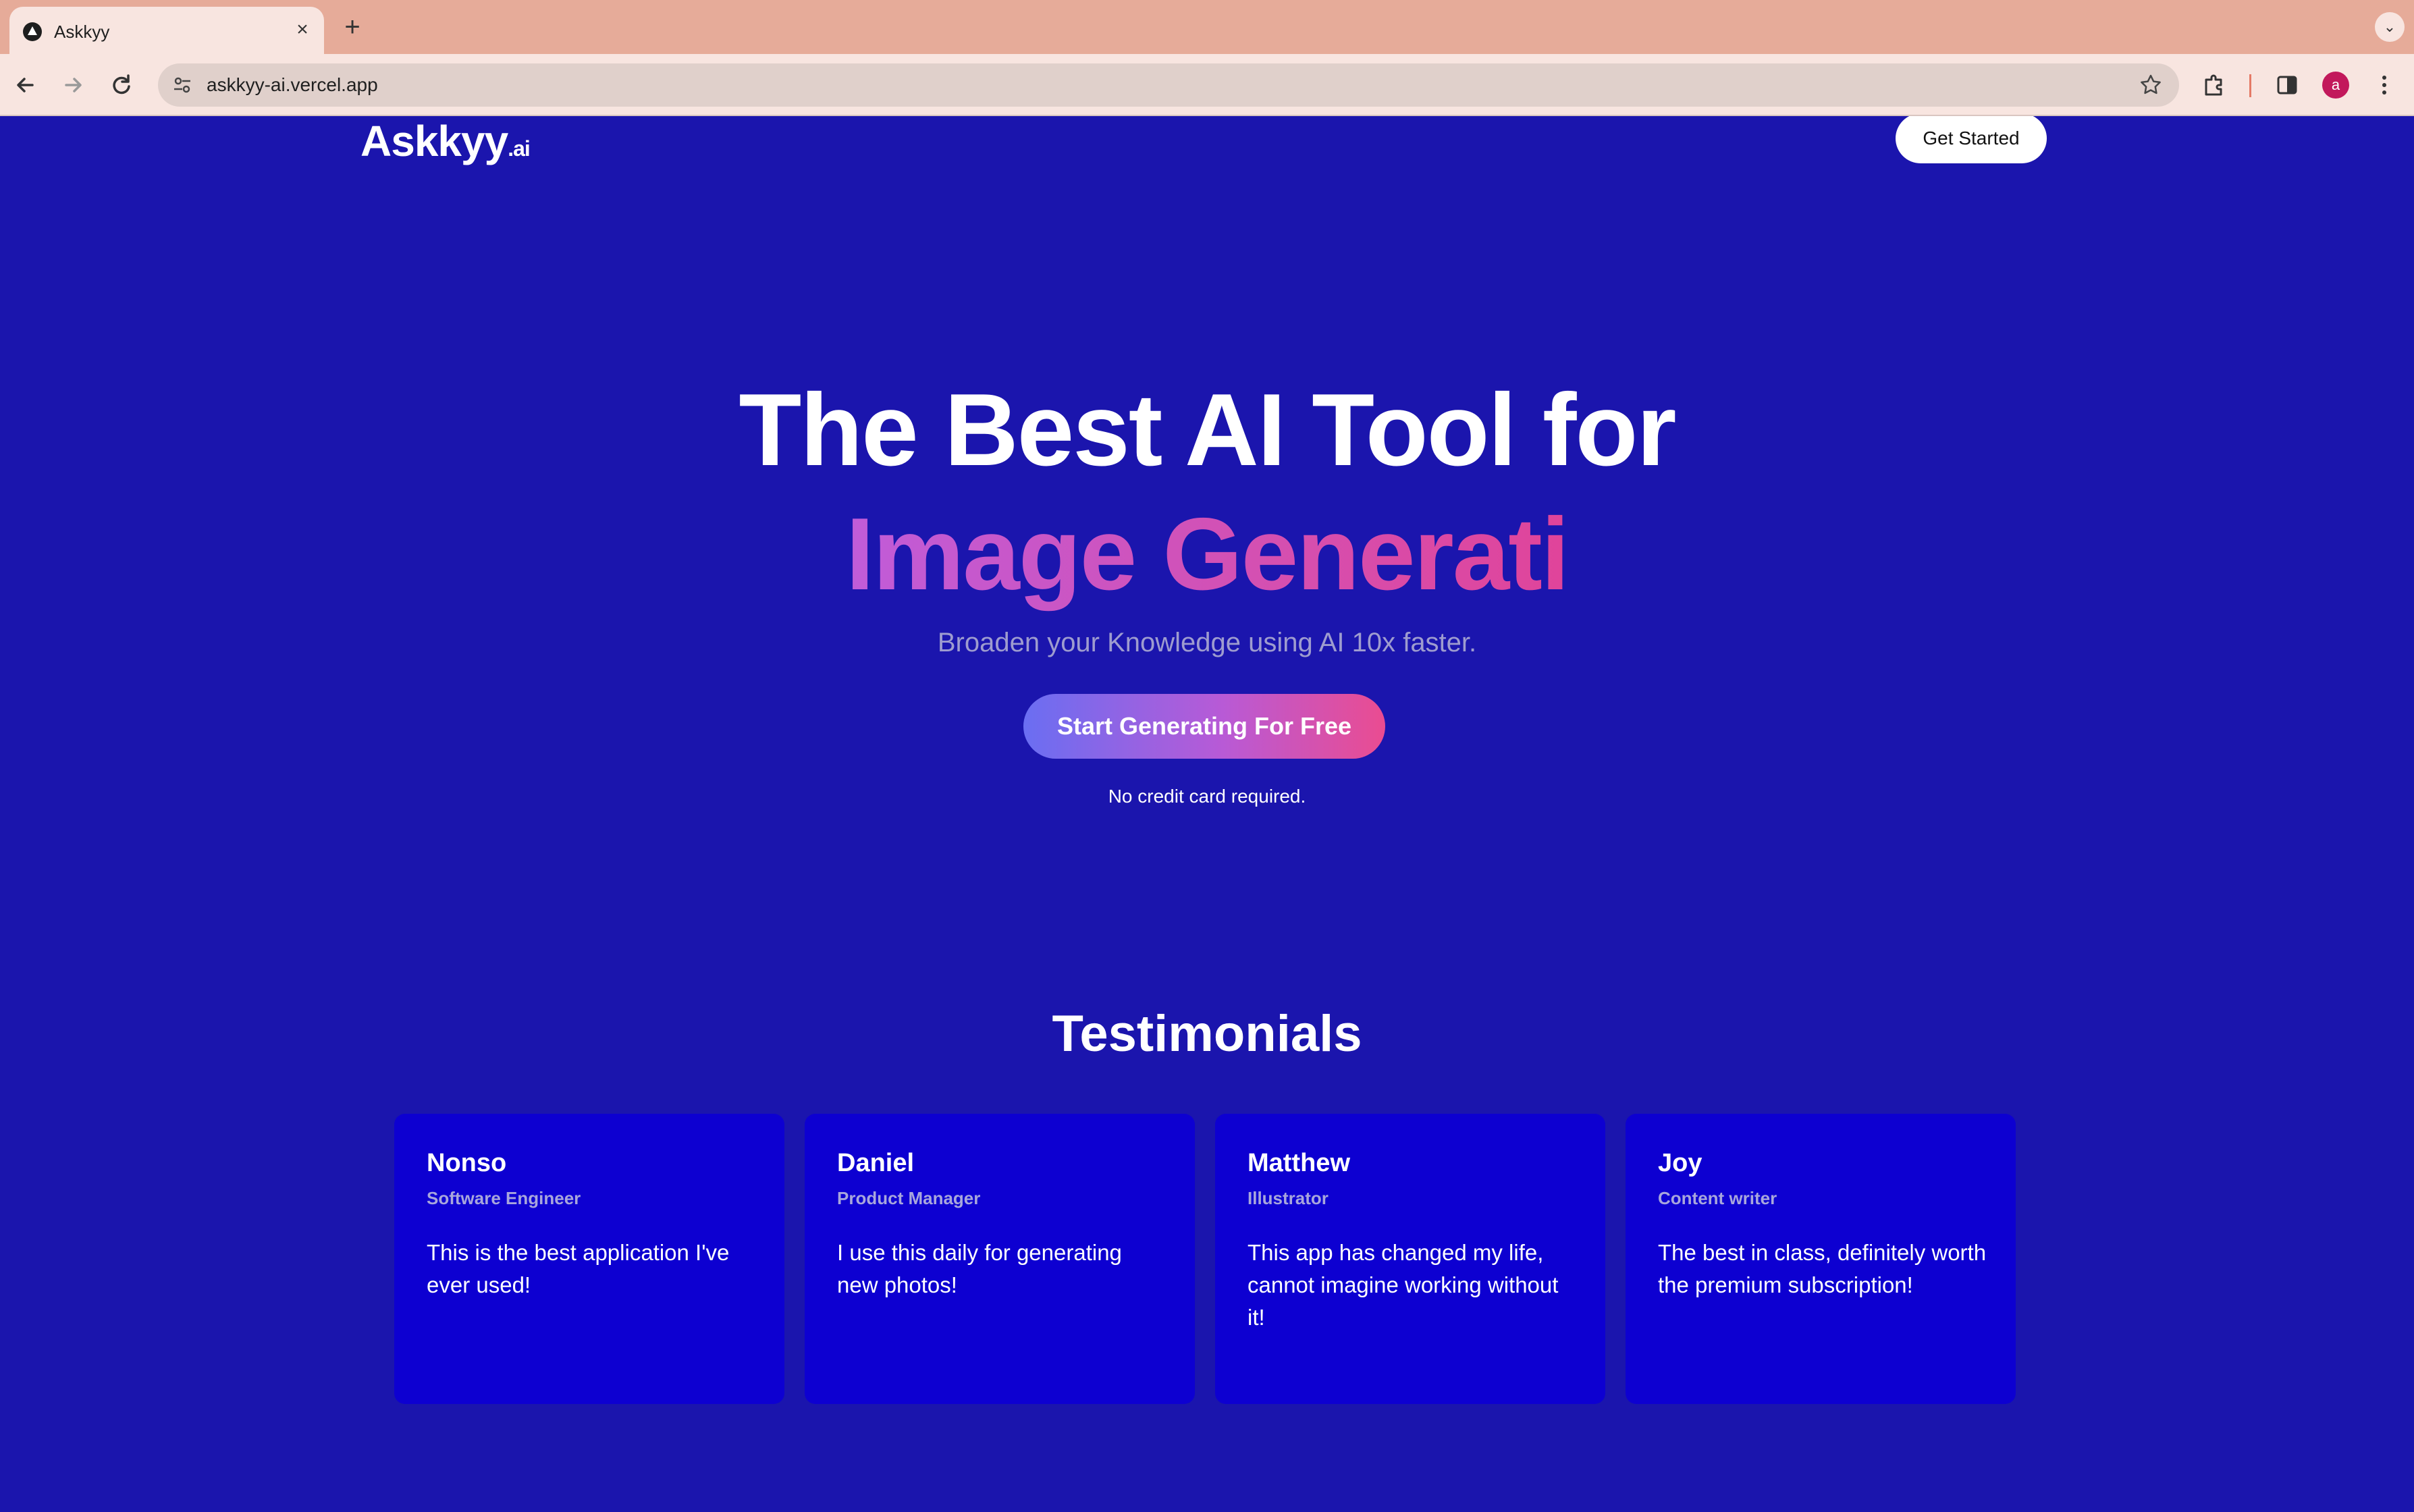  What do you see at coordinates (467, 1163) in the screenshot?
I see `testimonial-name: Nonso` at bounding box center [467, 1163].